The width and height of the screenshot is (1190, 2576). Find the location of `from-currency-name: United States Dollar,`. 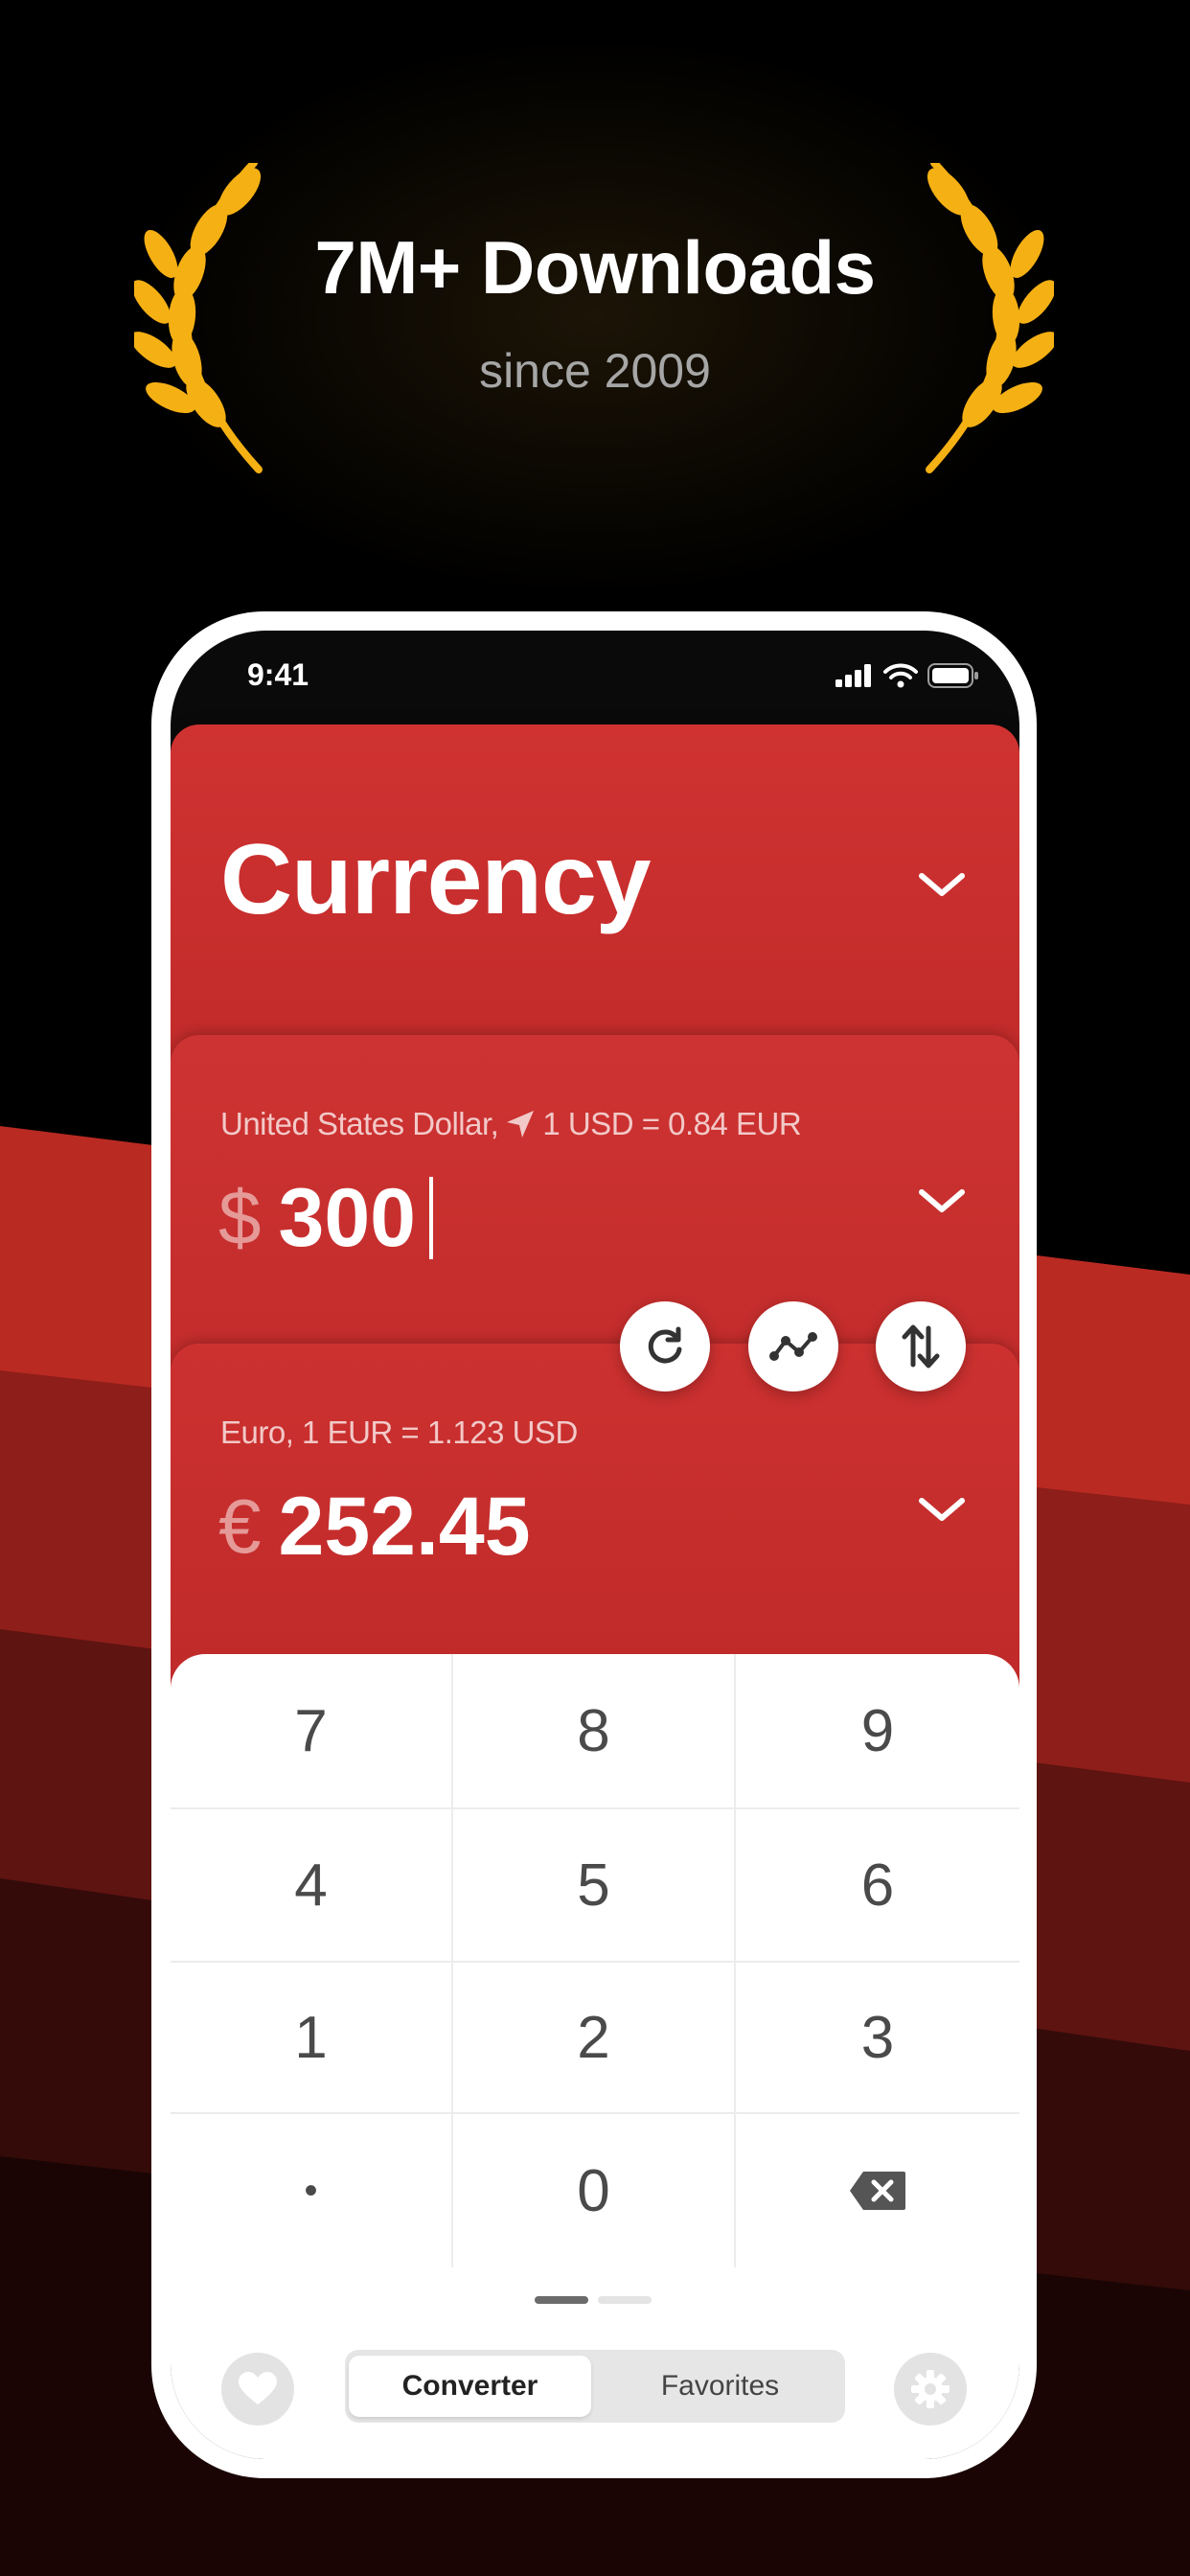

from-currency-name: United States Dollar, is located at coordinates (359, 1123).